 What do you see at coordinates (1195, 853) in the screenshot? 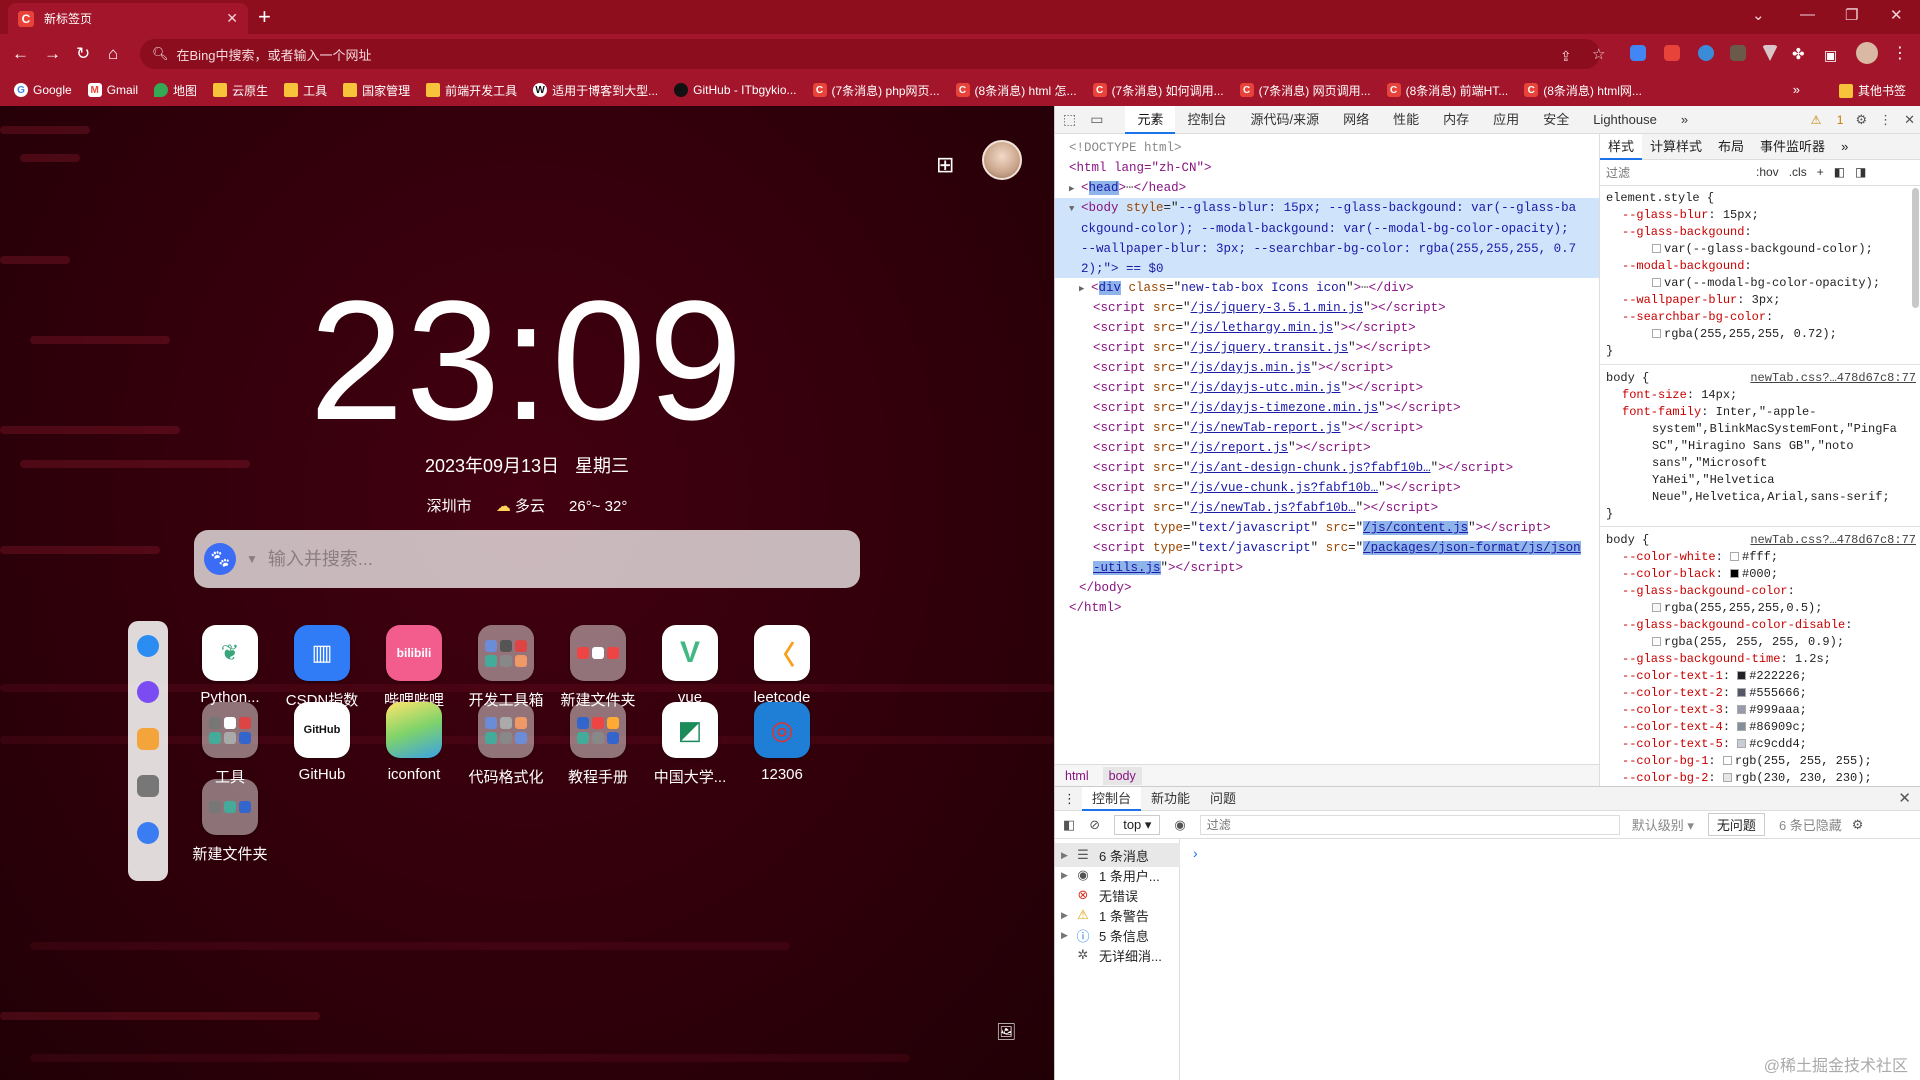
I see `console-prompt-chevron-icon: ›` at bounding box center [1195, 853].